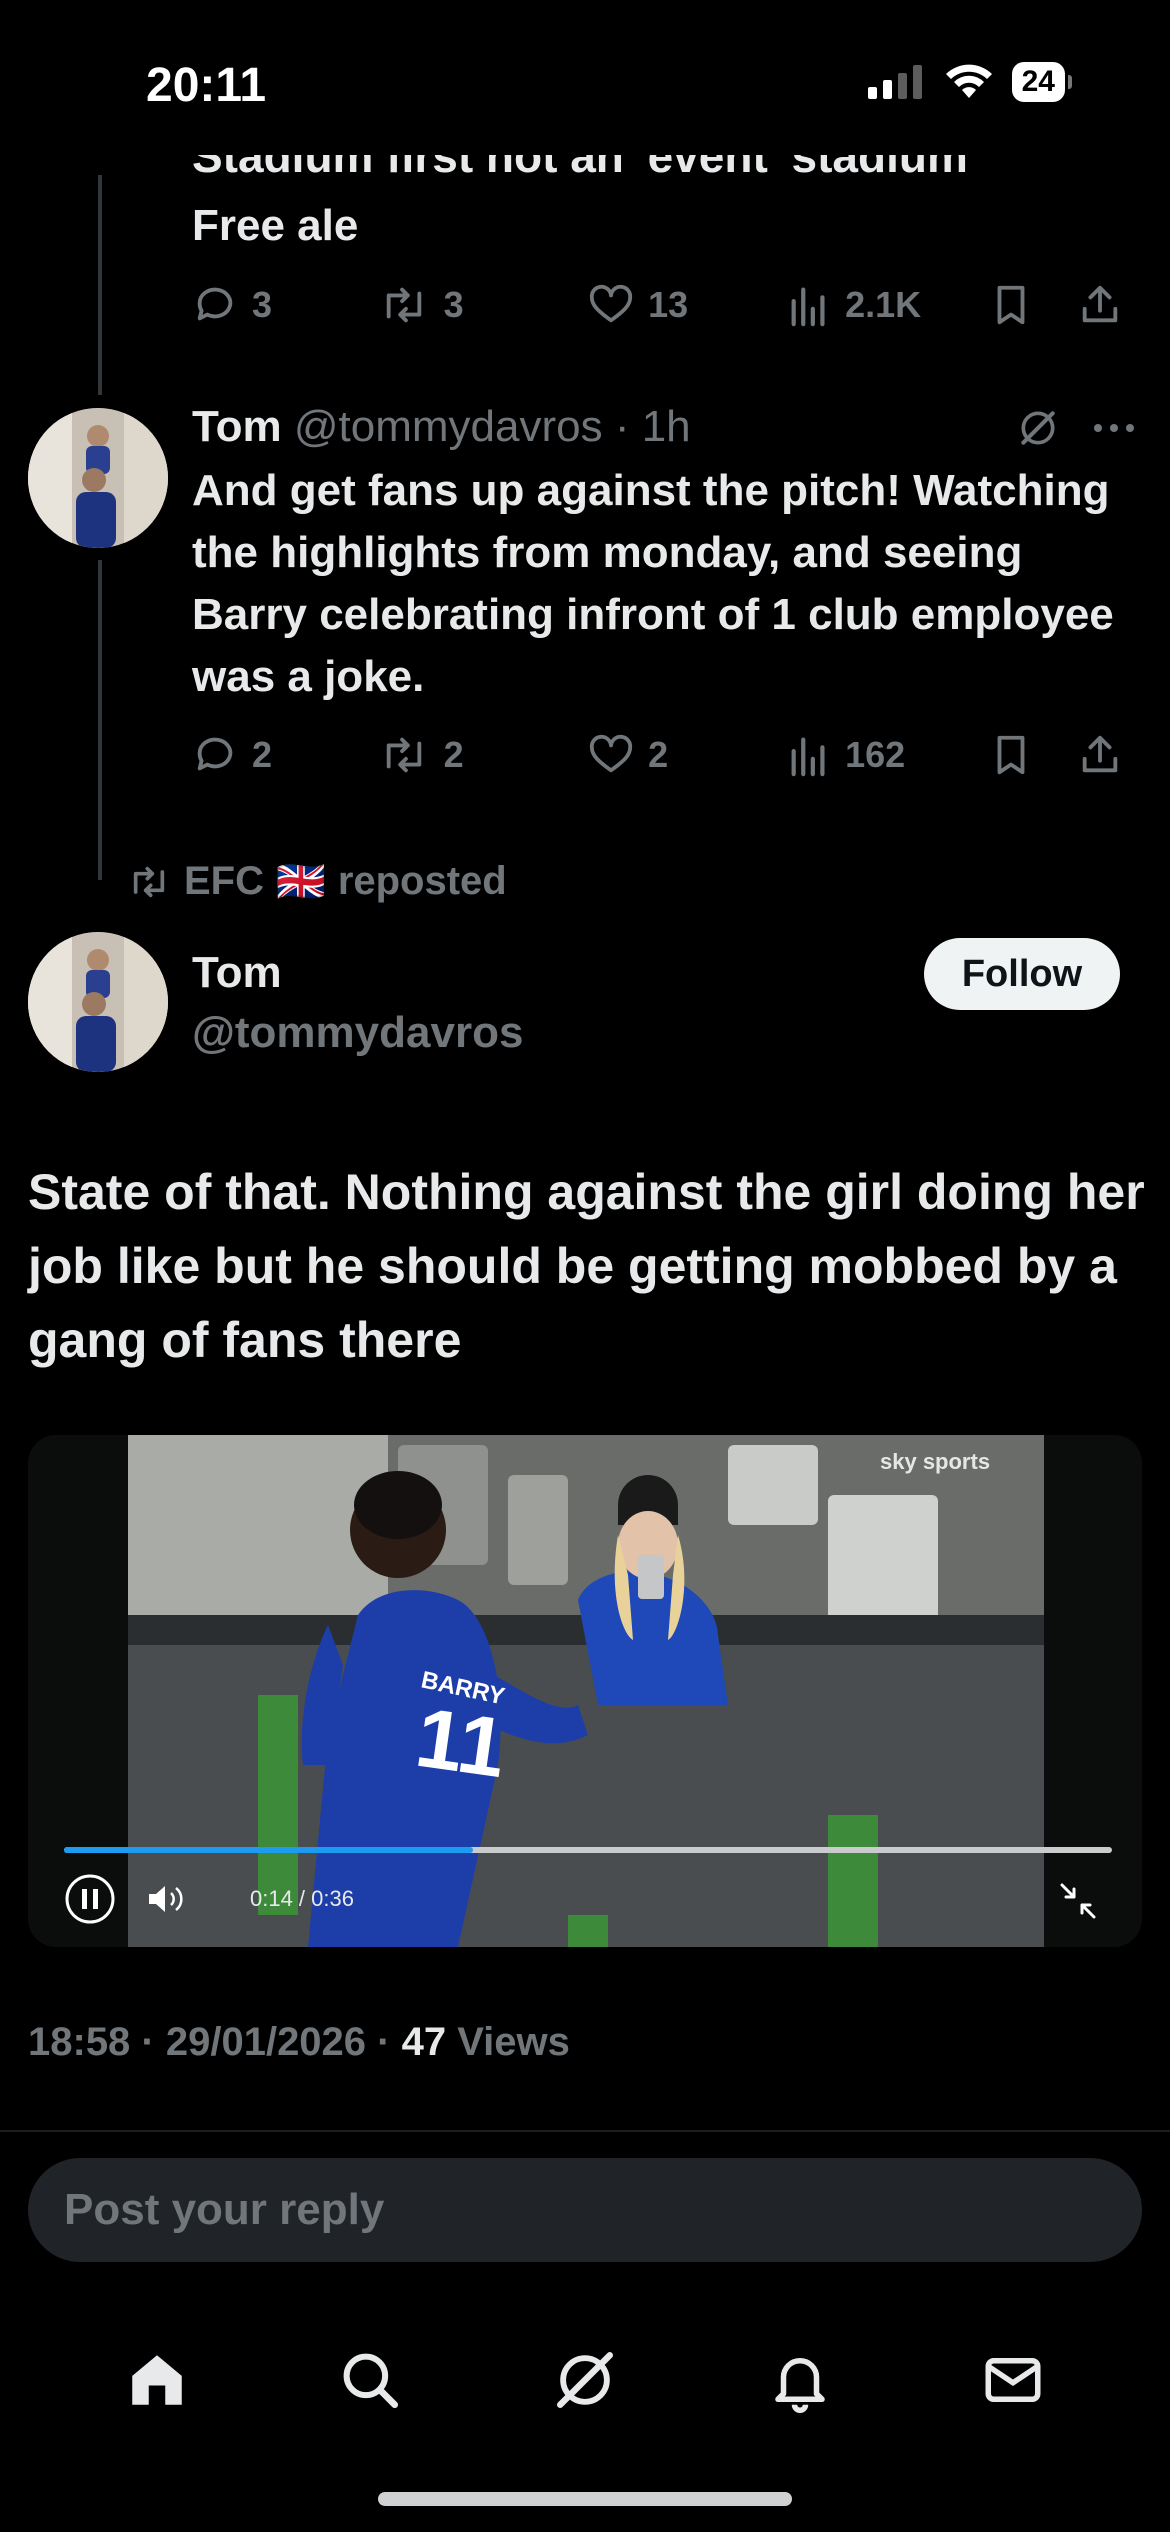 The height and width of the screenshot is (2532, 1170). I want to click on watermark: sky sports, so click(935, 1461).